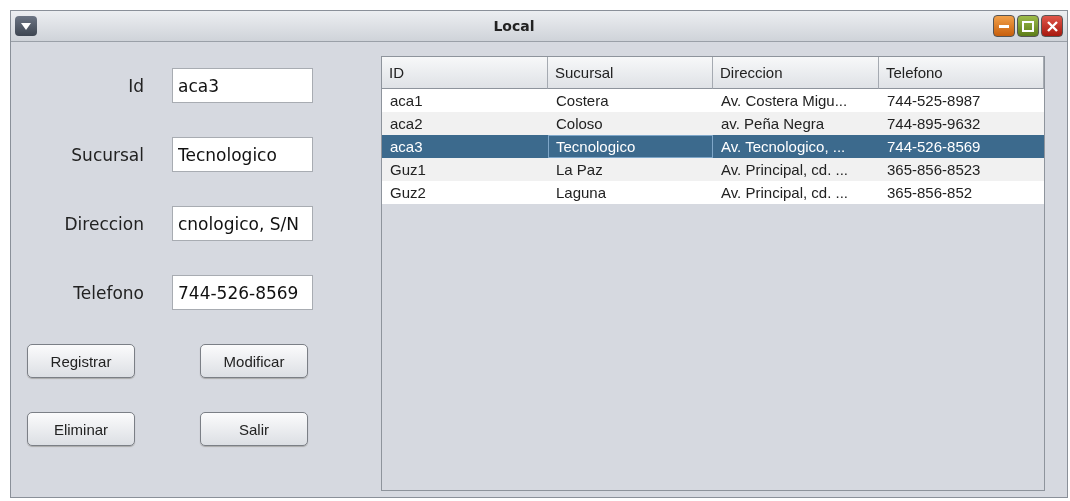 Image resolution: width=1070 pixels, height=501 pixels. I want to click on table-cell: Tecnologico, so click(630, 146).